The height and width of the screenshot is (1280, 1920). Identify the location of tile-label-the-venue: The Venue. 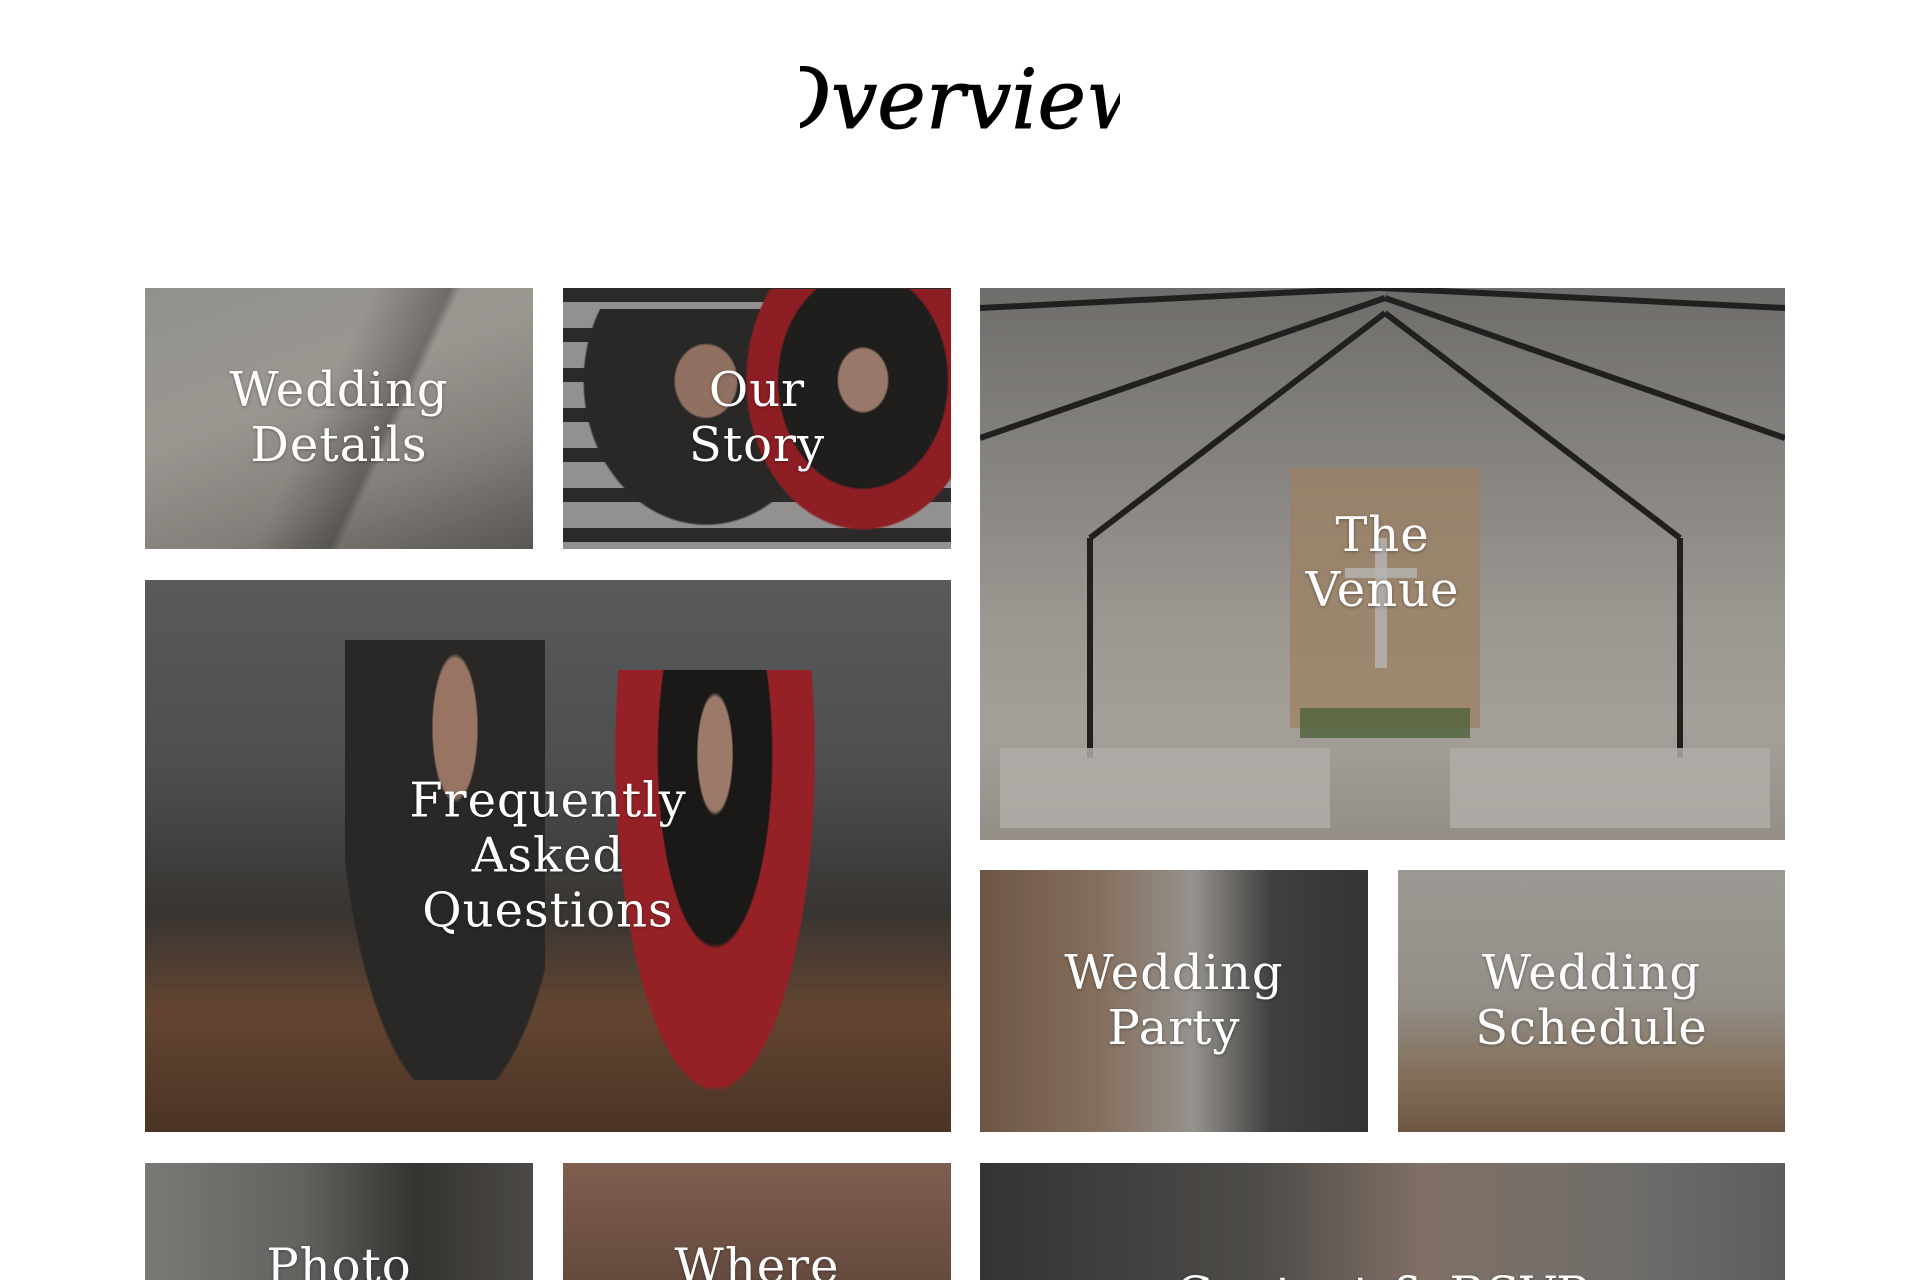
(1382, 562).